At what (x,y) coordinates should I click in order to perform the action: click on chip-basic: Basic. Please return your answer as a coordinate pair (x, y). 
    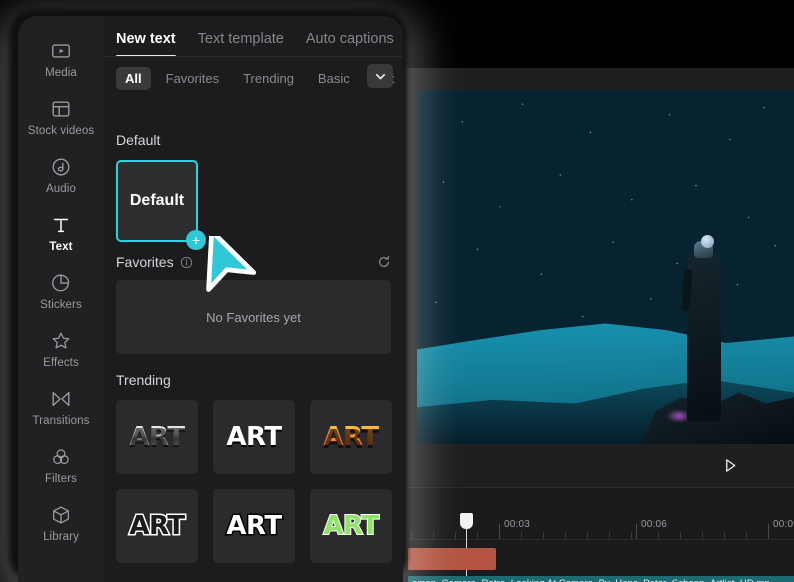
    Looking at the image, I should click on (334, 78).